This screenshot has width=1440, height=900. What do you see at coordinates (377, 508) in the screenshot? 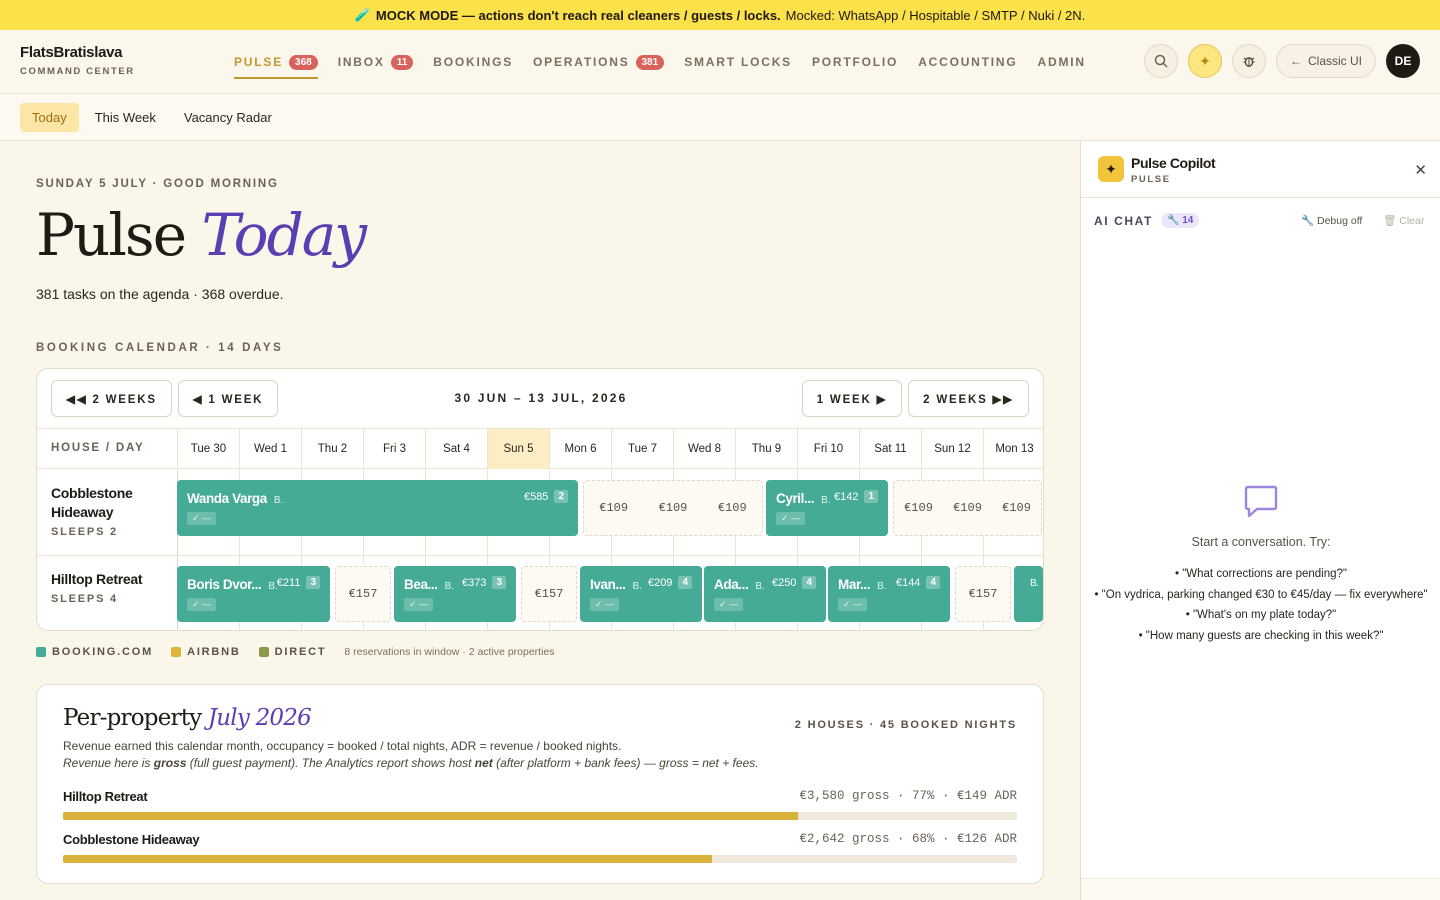
I see `booking-bar: Wanda Varga B. €585 2 ✓ —` at bounding box center [377, 508].